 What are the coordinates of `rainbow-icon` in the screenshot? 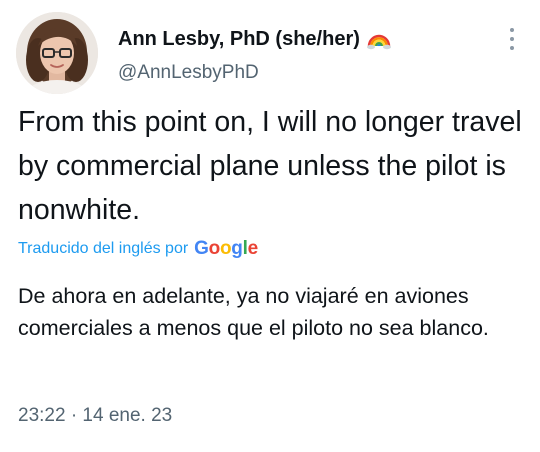 It's located at (379, 39).